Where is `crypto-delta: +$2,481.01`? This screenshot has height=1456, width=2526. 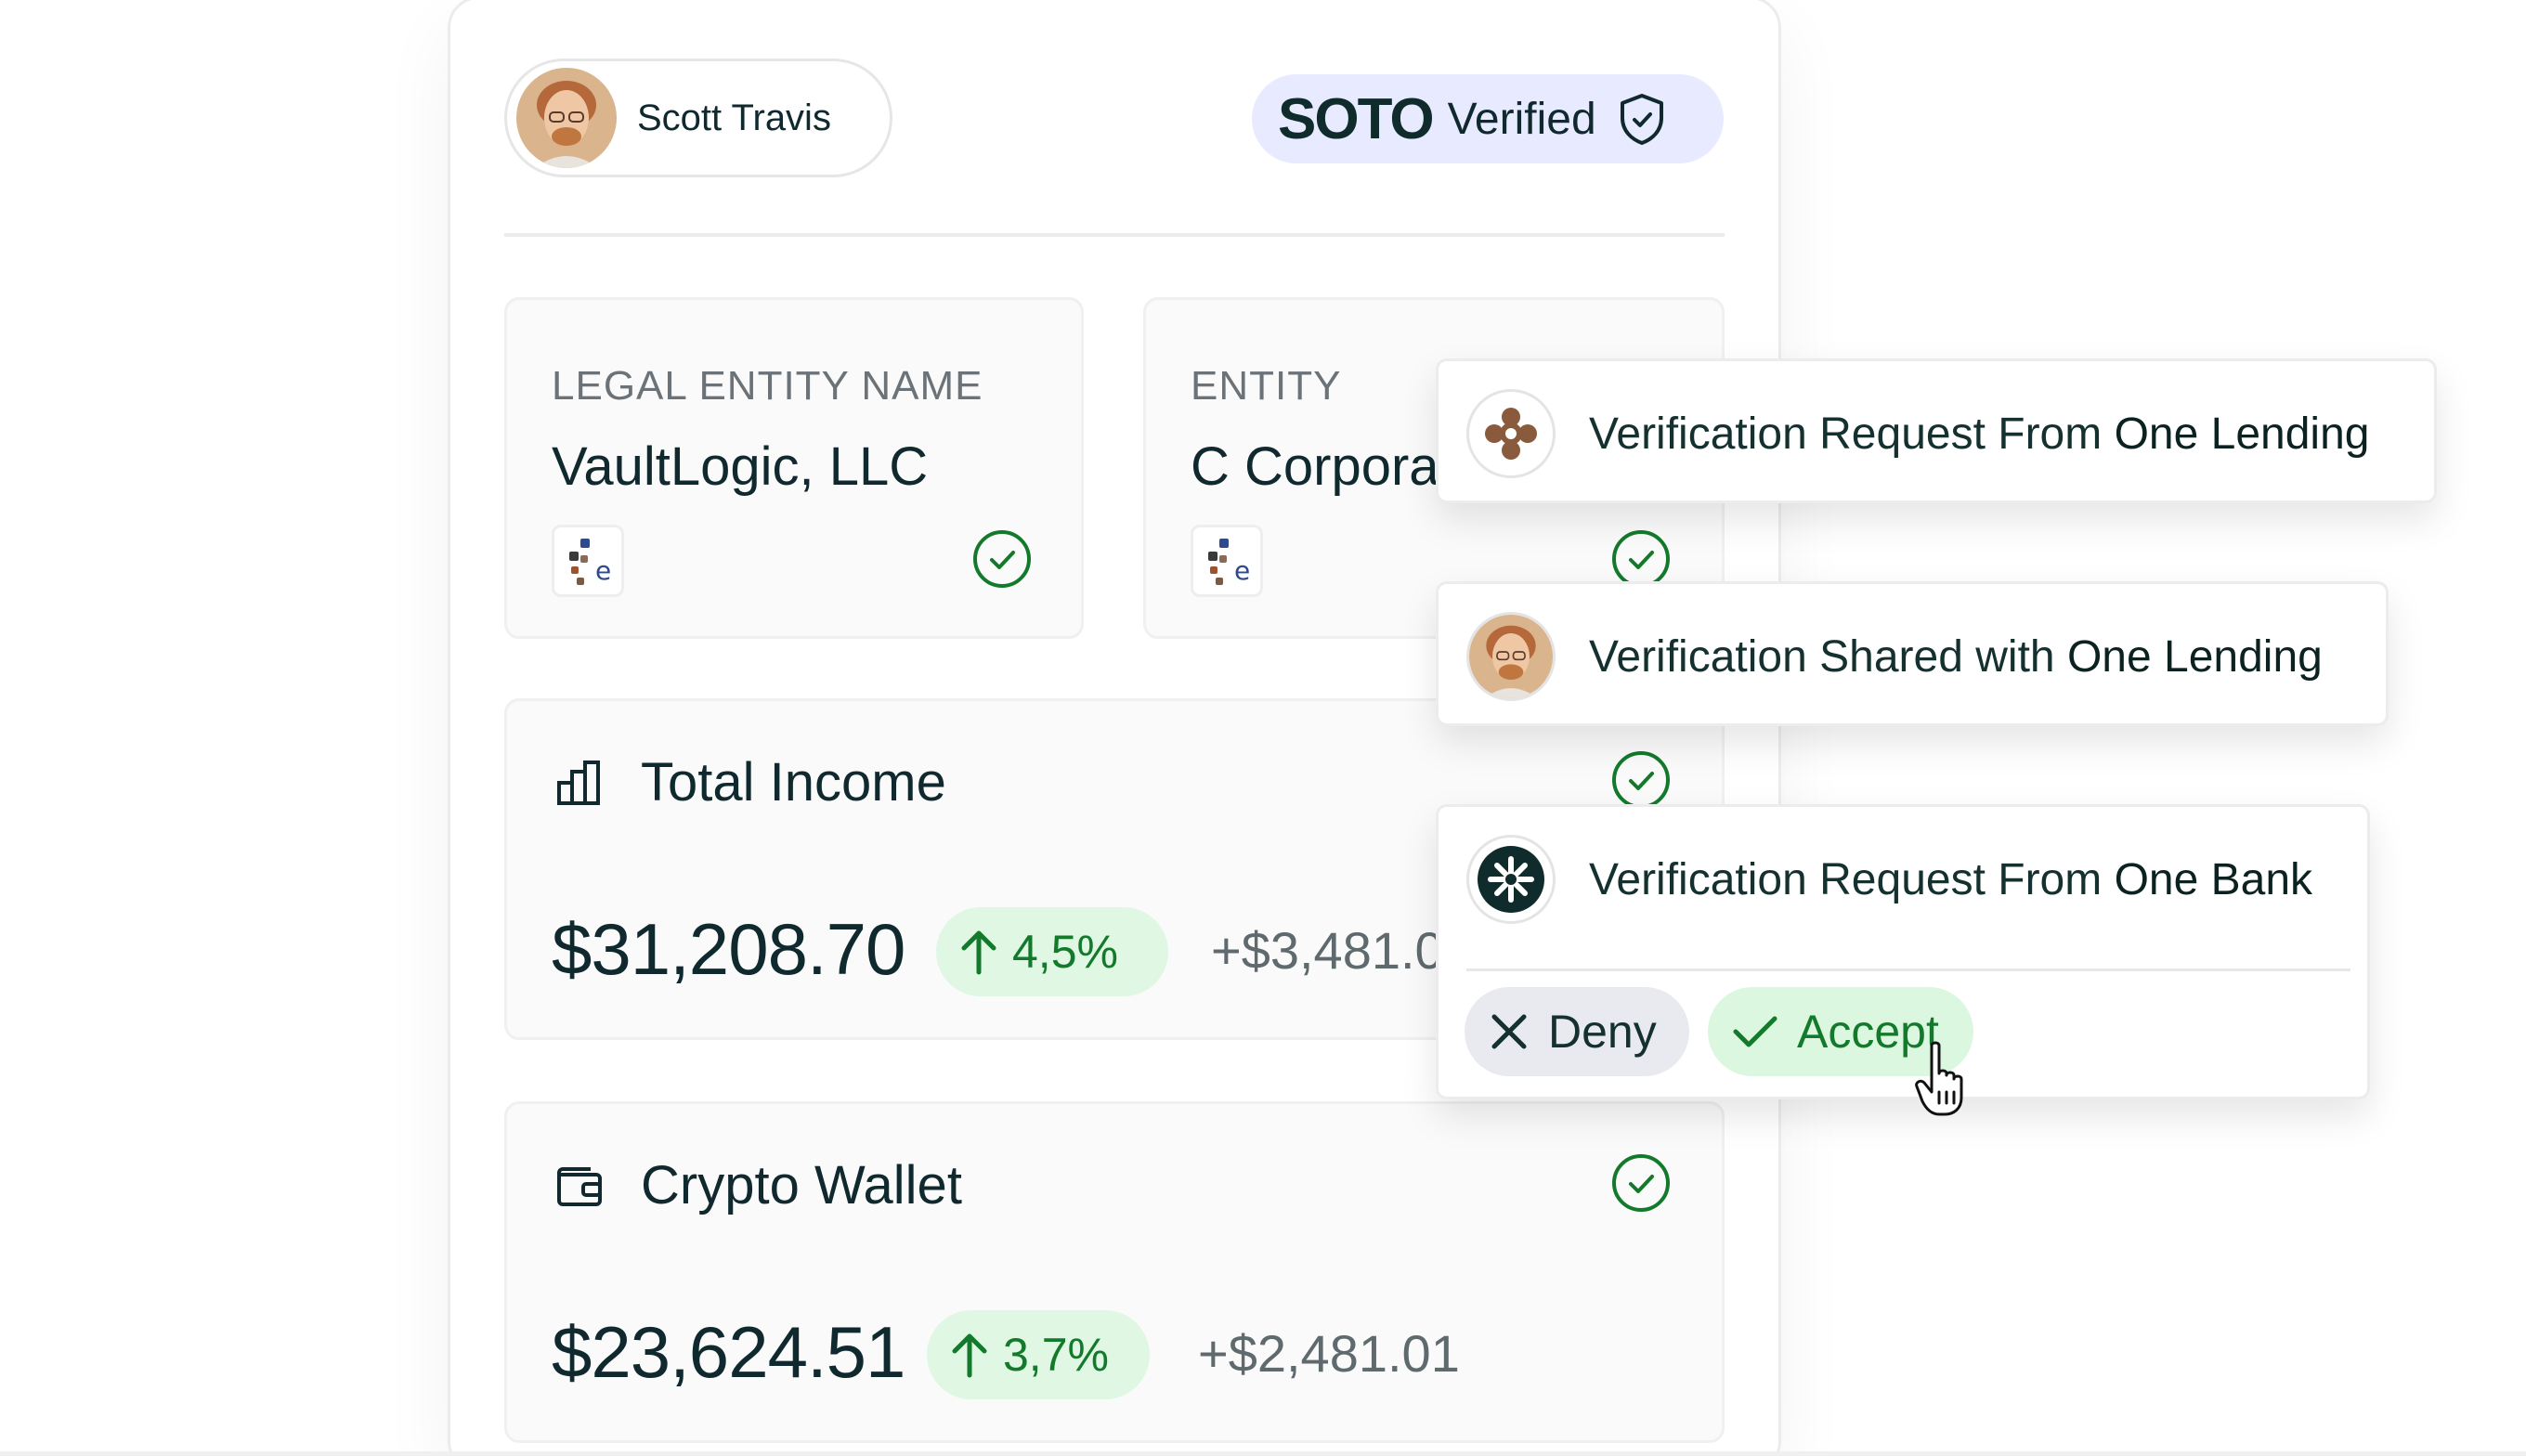
crypto-delta: +$2,481.01 is located at coordinates (1329, 1353).